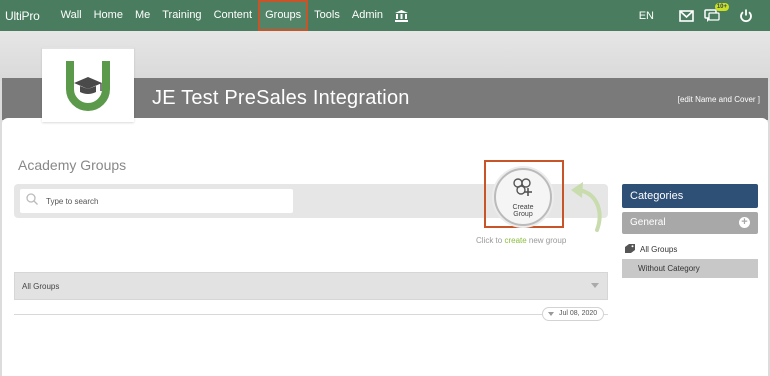 The height and width of the screenshot is (376, 770). I want to click on category-all-groups: All Groups, so click(649, 249).